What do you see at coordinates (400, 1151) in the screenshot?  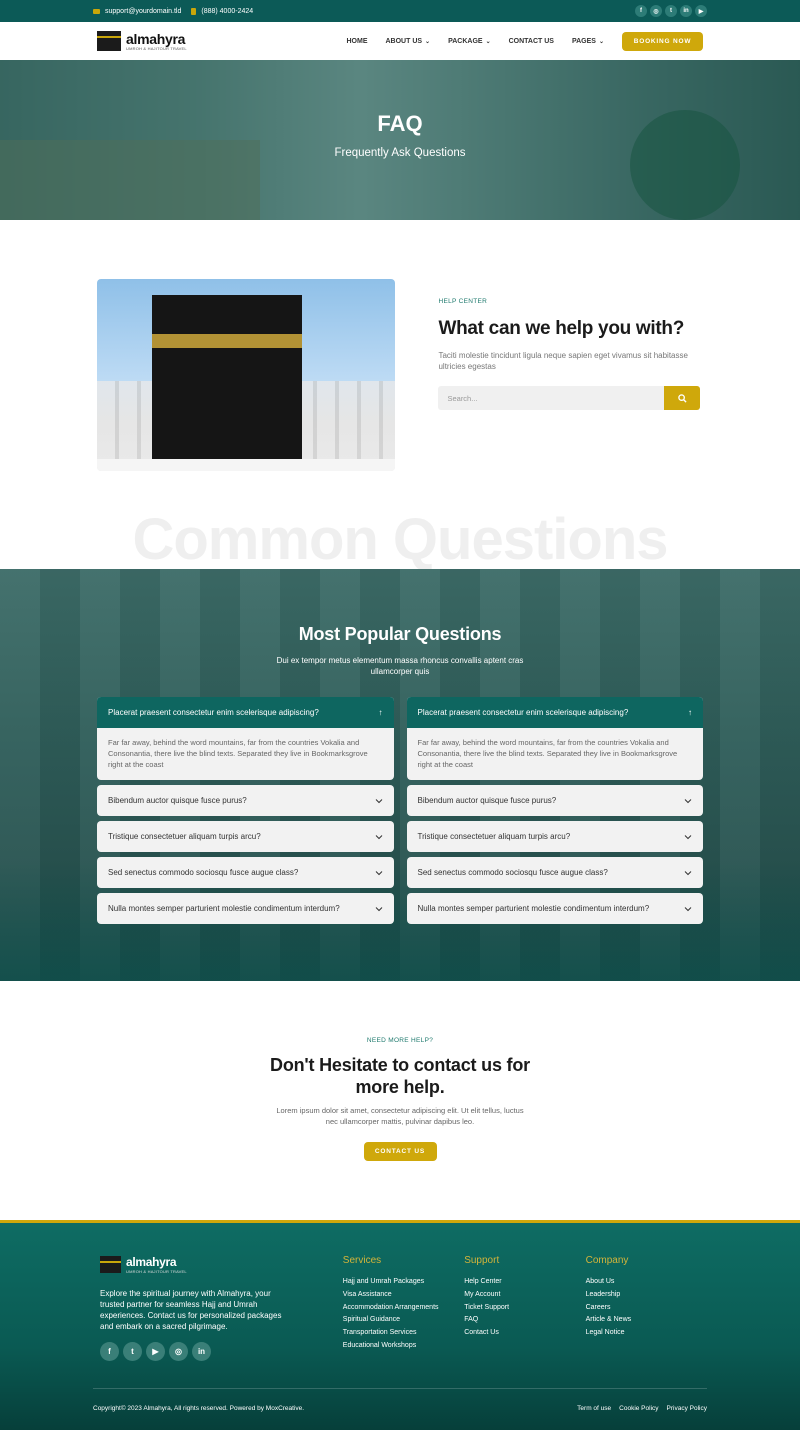 I see `contact-us-button: CONTACT US` at bounding box center [400, 1151].